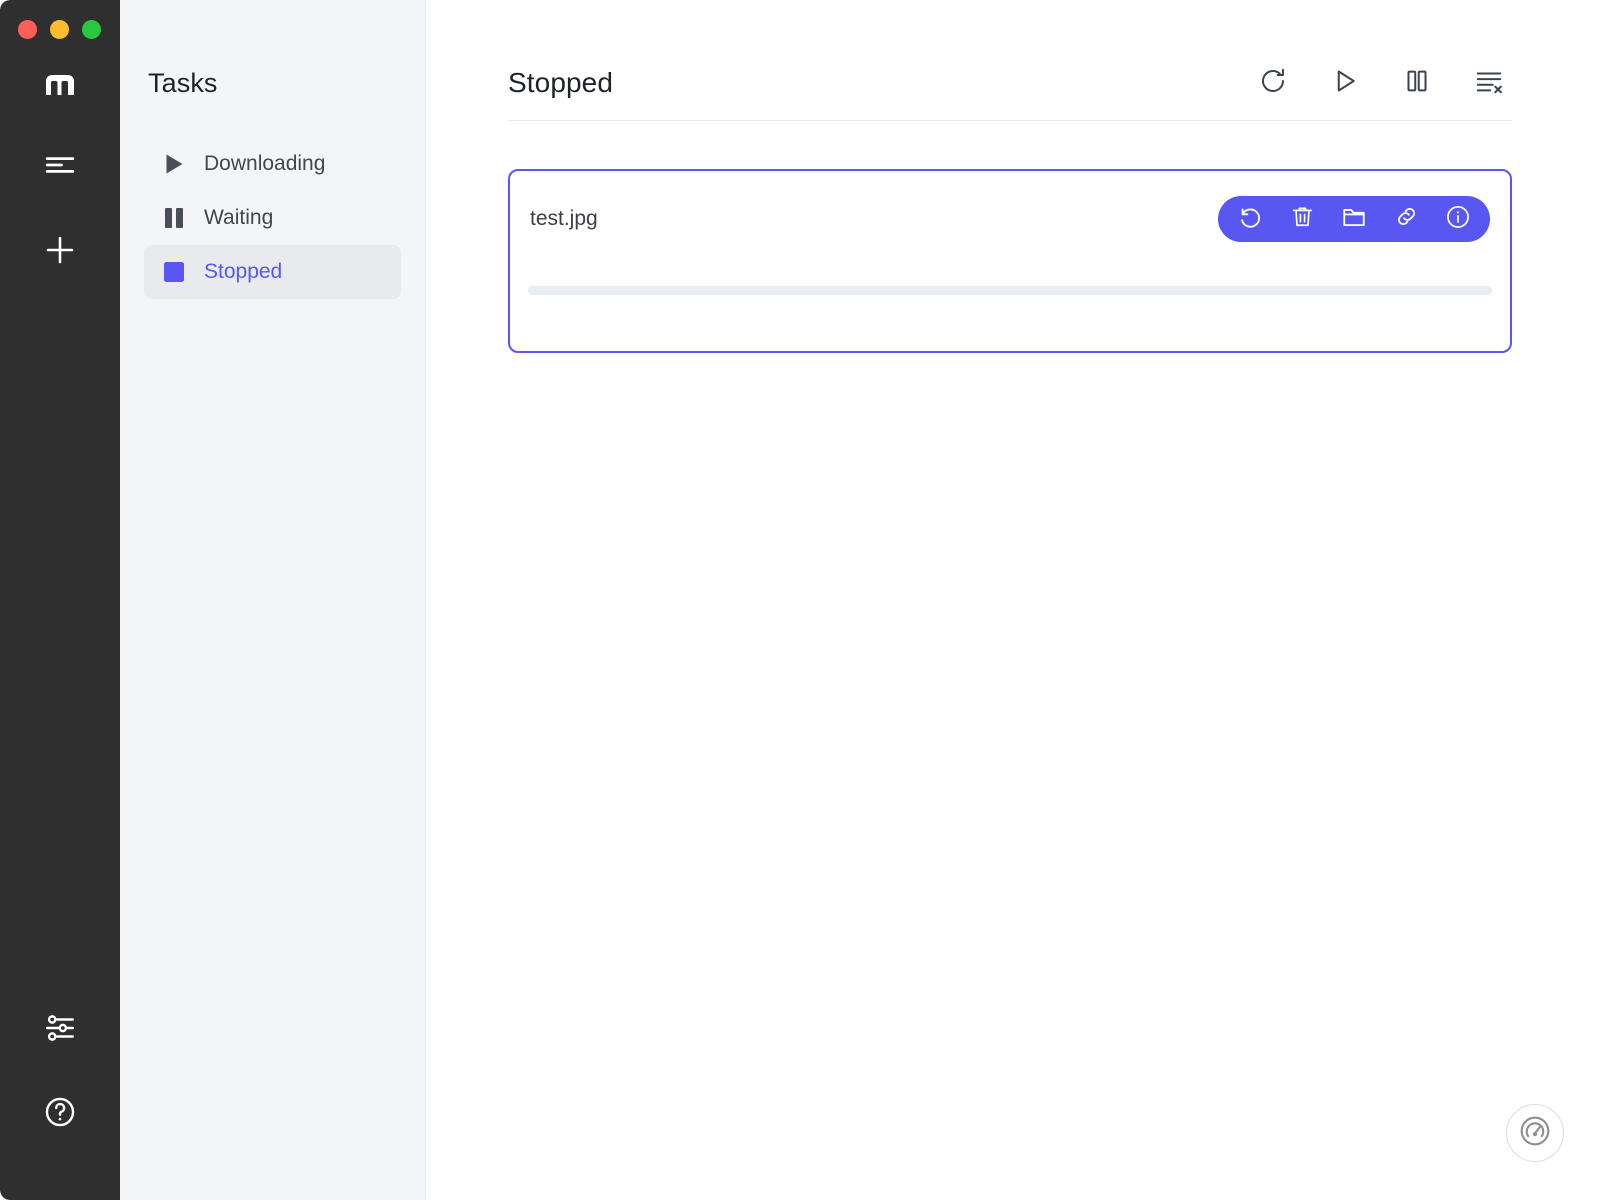 The width and height of the screenshot is (1600, 1200). I want to click on main-toolbar, so click(1381, 83).